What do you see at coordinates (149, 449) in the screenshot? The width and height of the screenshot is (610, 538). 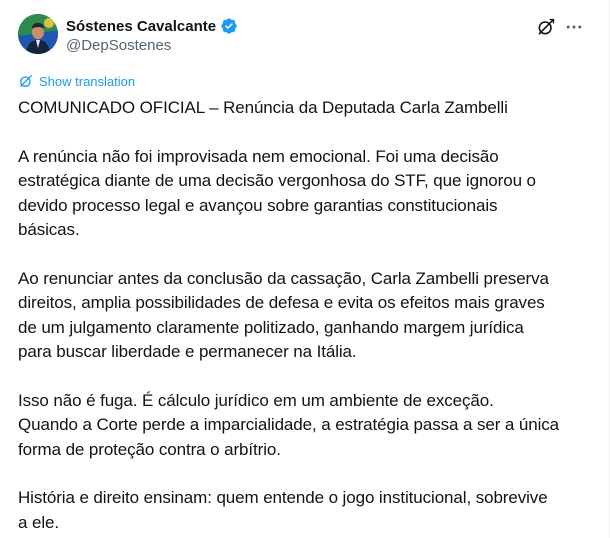 I see `post-line: forma de proteção contra o arbítrio.` at bounding box center [149, 449].